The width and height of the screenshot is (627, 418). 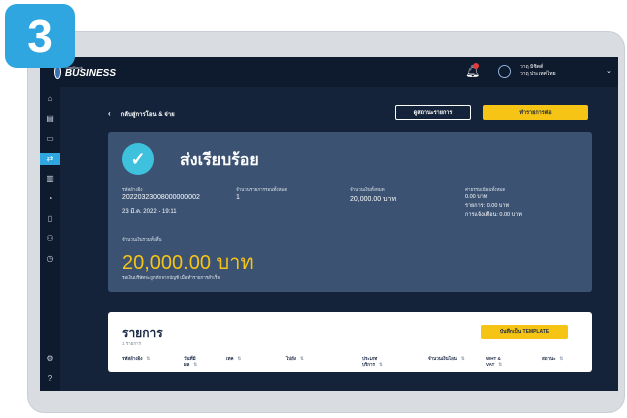 What do you see at coordinates (535, 112) in the screenshot?
I see `continue-button: ทำรายการต่อ` at bounding box center [535, 112].